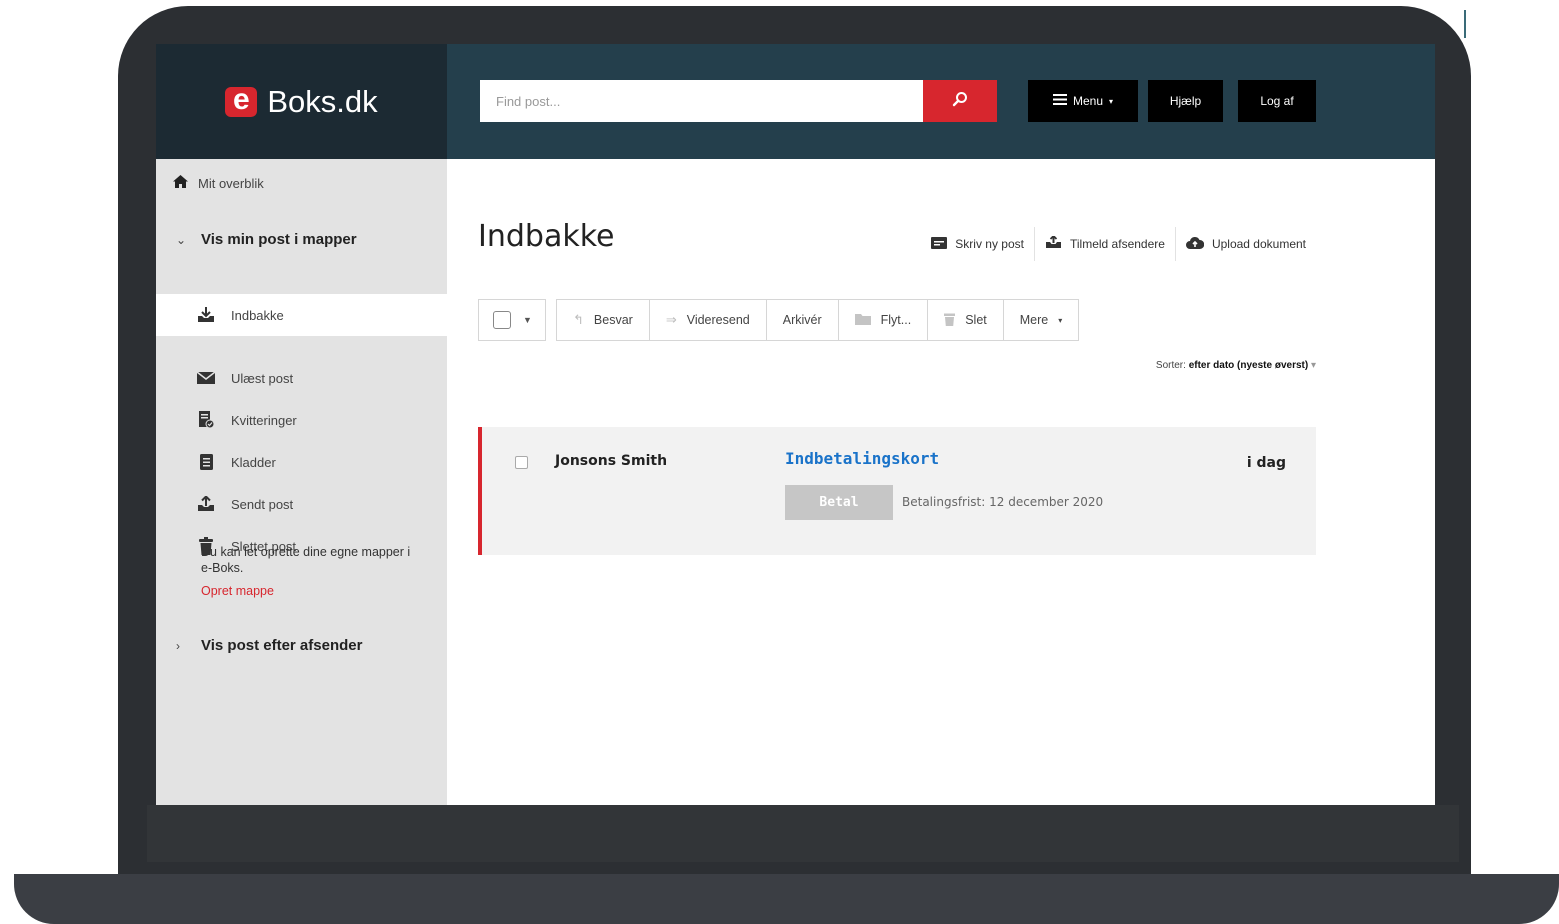  I want to click on sidebar-item-label: Indbakke, so click(257, 315).